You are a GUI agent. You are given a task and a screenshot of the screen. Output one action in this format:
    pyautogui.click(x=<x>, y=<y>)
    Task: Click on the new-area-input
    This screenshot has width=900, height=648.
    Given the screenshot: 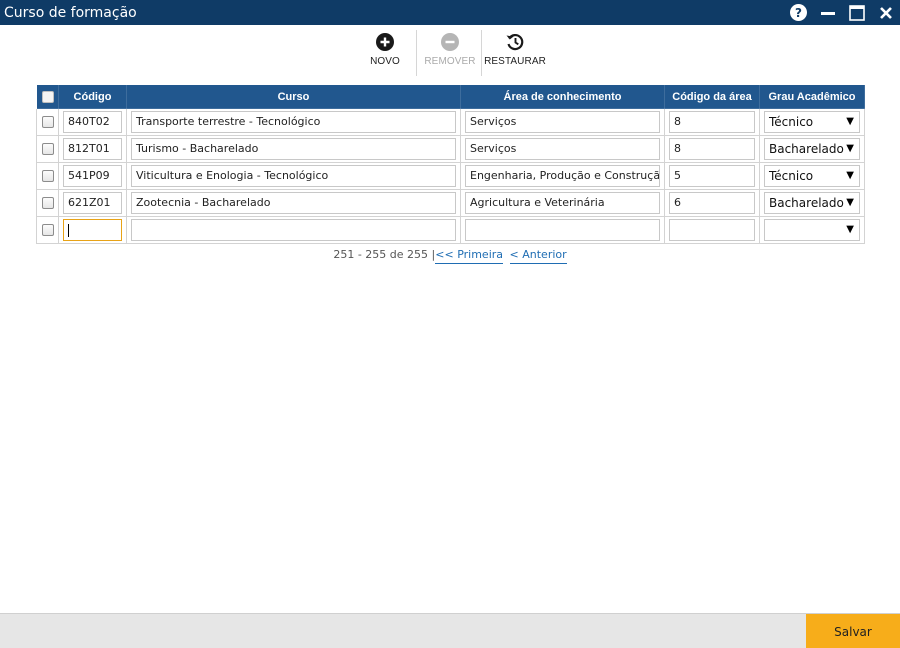 What is the action you would take?
    pyautogui.click(x=562, y=230)
    